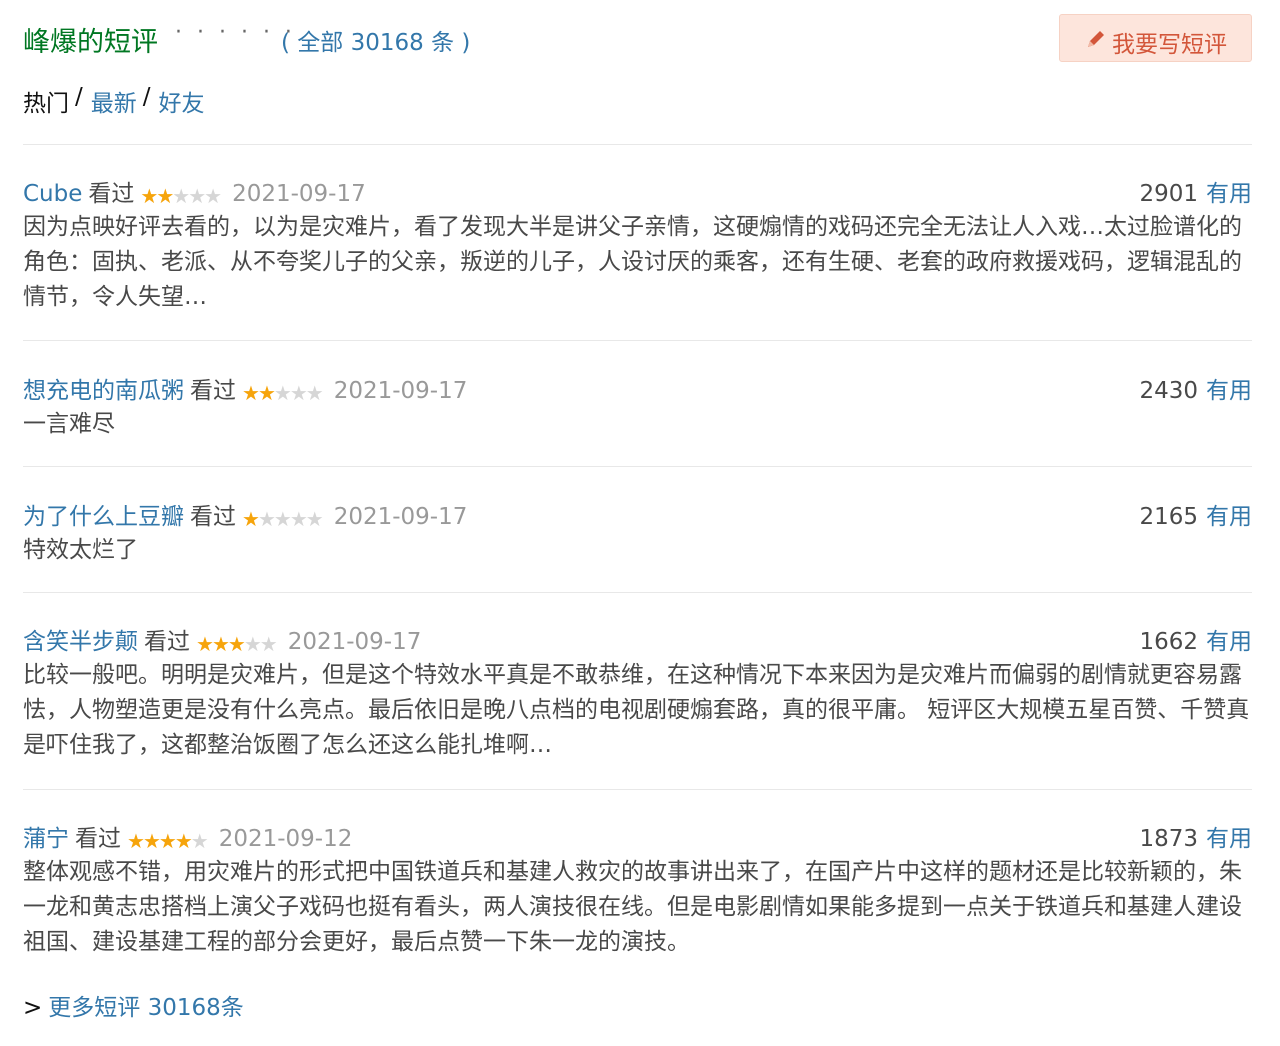 This screenshot has width=1280, height=1046. I want to click on comment-meta: 为了什么上豆瓣 看过 ★★★★★ 2021-09-17 2165 有用, so click(637, 514).